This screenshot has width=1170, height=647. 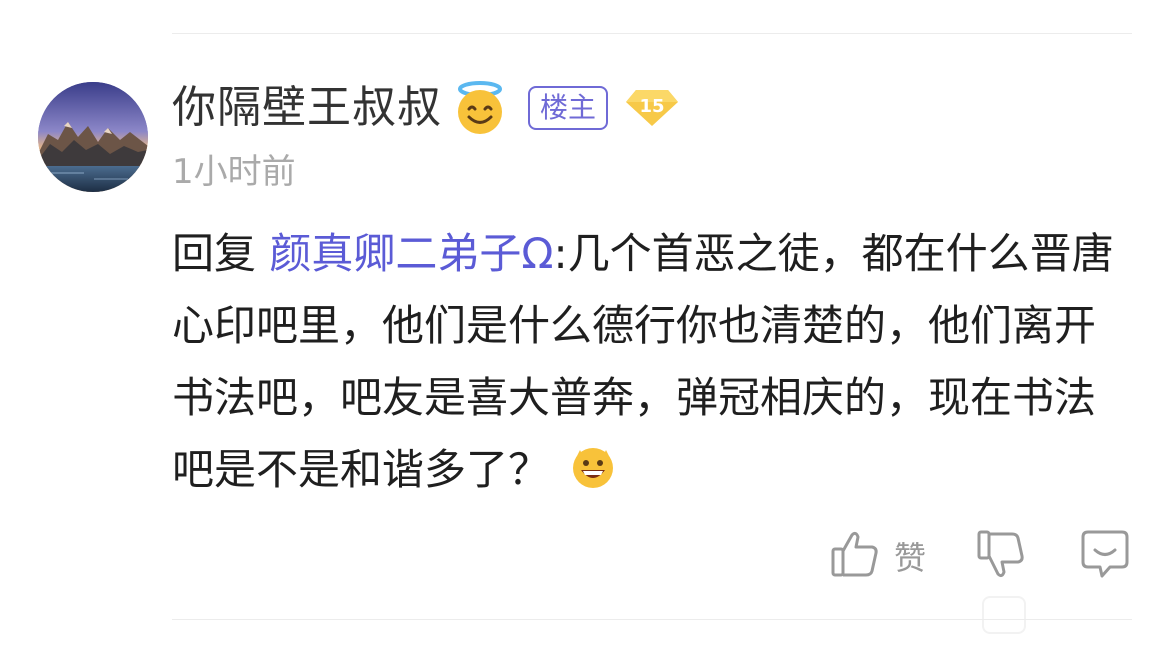 I want to click on avatar, so click(x=93, y=137).